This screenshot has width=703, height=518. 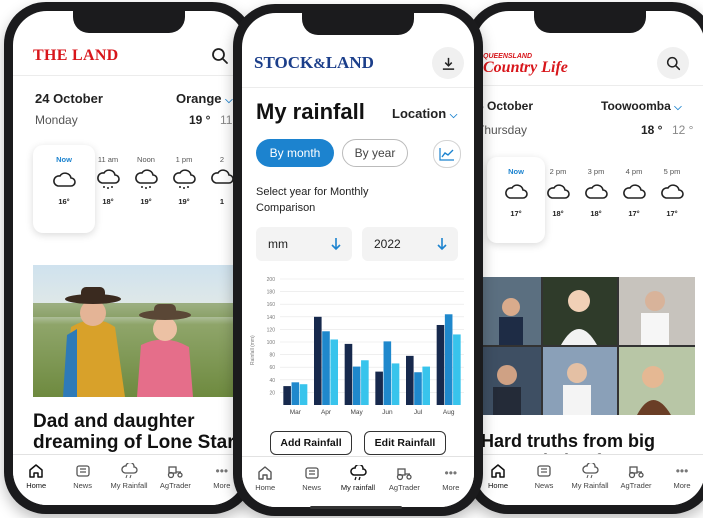 I want to click on day-label: Thursday, so click(x=502, y=130).